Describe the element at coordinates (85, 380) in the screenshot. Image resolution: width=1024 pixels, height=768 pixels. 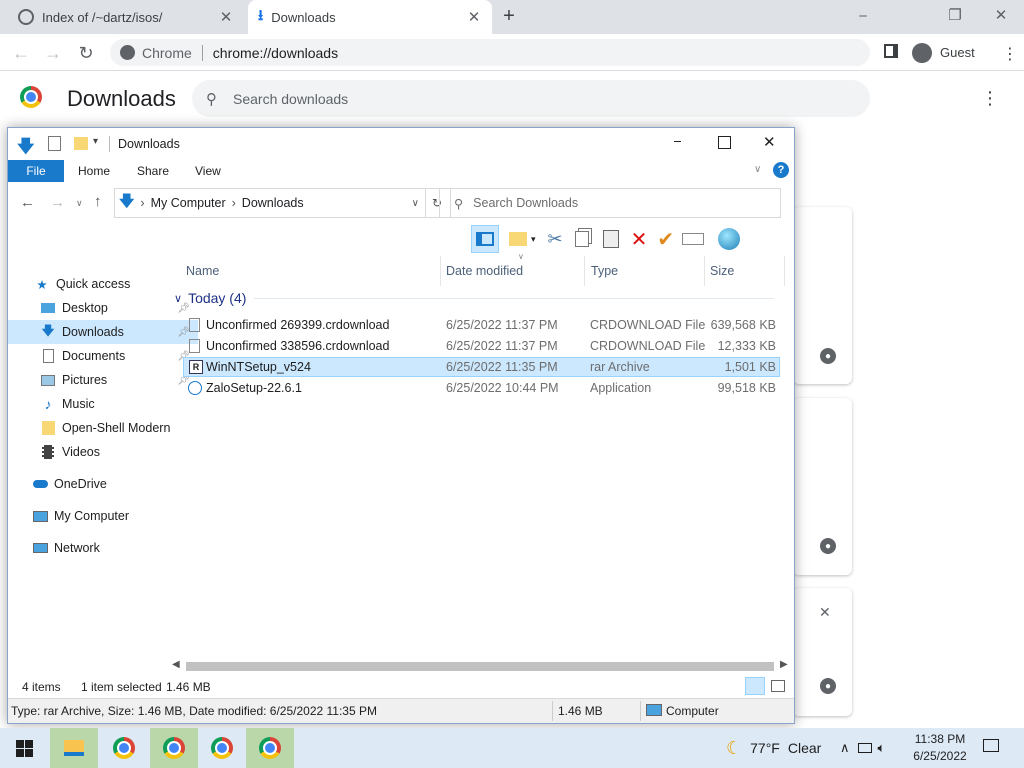
I see `nav-label: Pictures` at that location.